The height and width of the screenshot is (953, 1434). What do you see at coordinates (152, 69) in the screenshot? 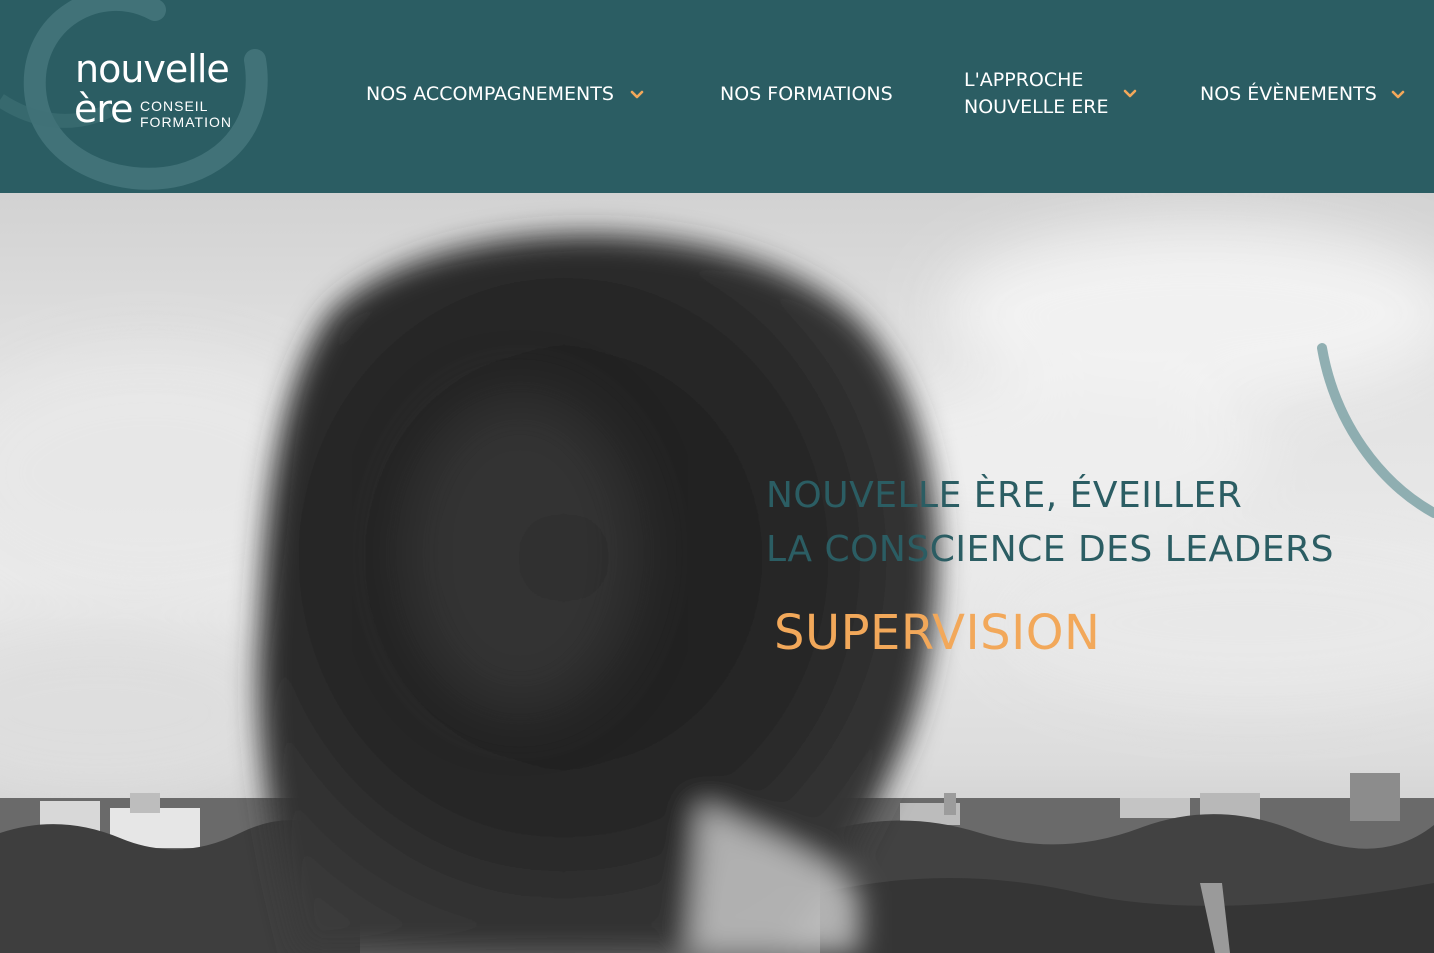
I see `logo-name-line1: nouvelle` at bounding box center [152, 69].